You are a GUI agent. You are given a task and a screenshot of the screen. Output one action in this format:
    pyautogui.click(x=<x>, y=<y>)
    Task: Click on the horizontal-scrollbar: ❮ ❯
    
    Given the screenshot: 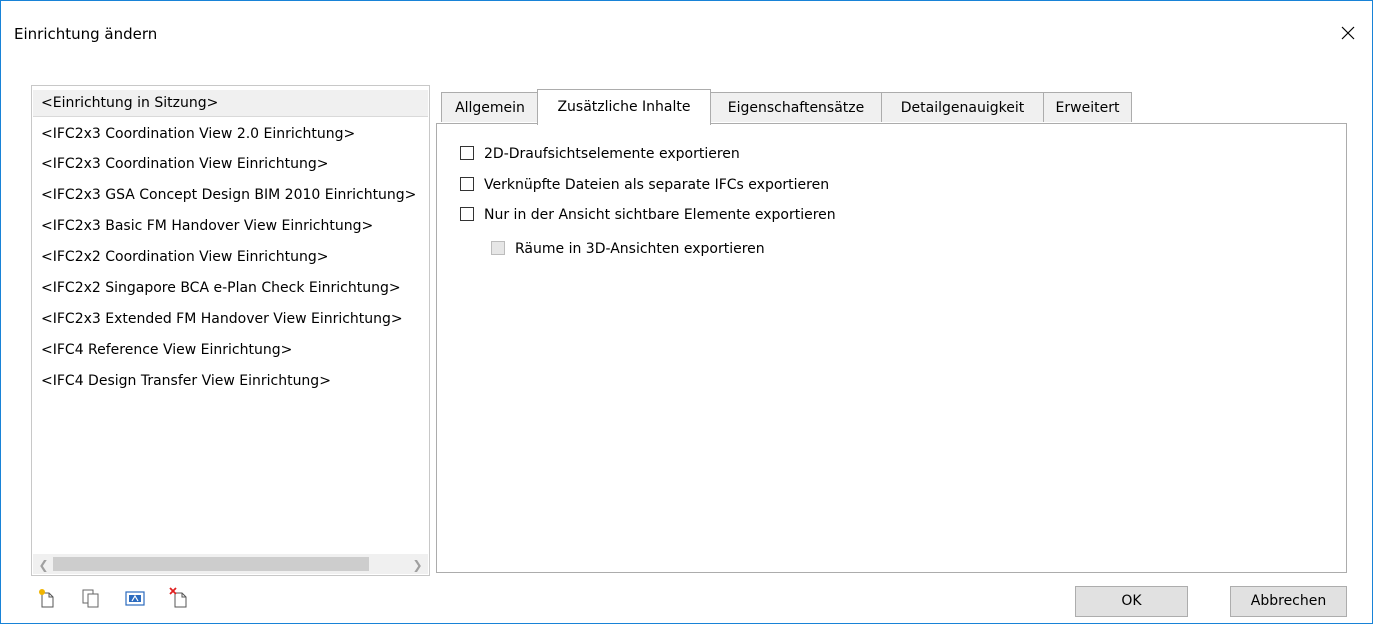 What is the action you would take?
    pyautogui.click(x=230, y=564)
    